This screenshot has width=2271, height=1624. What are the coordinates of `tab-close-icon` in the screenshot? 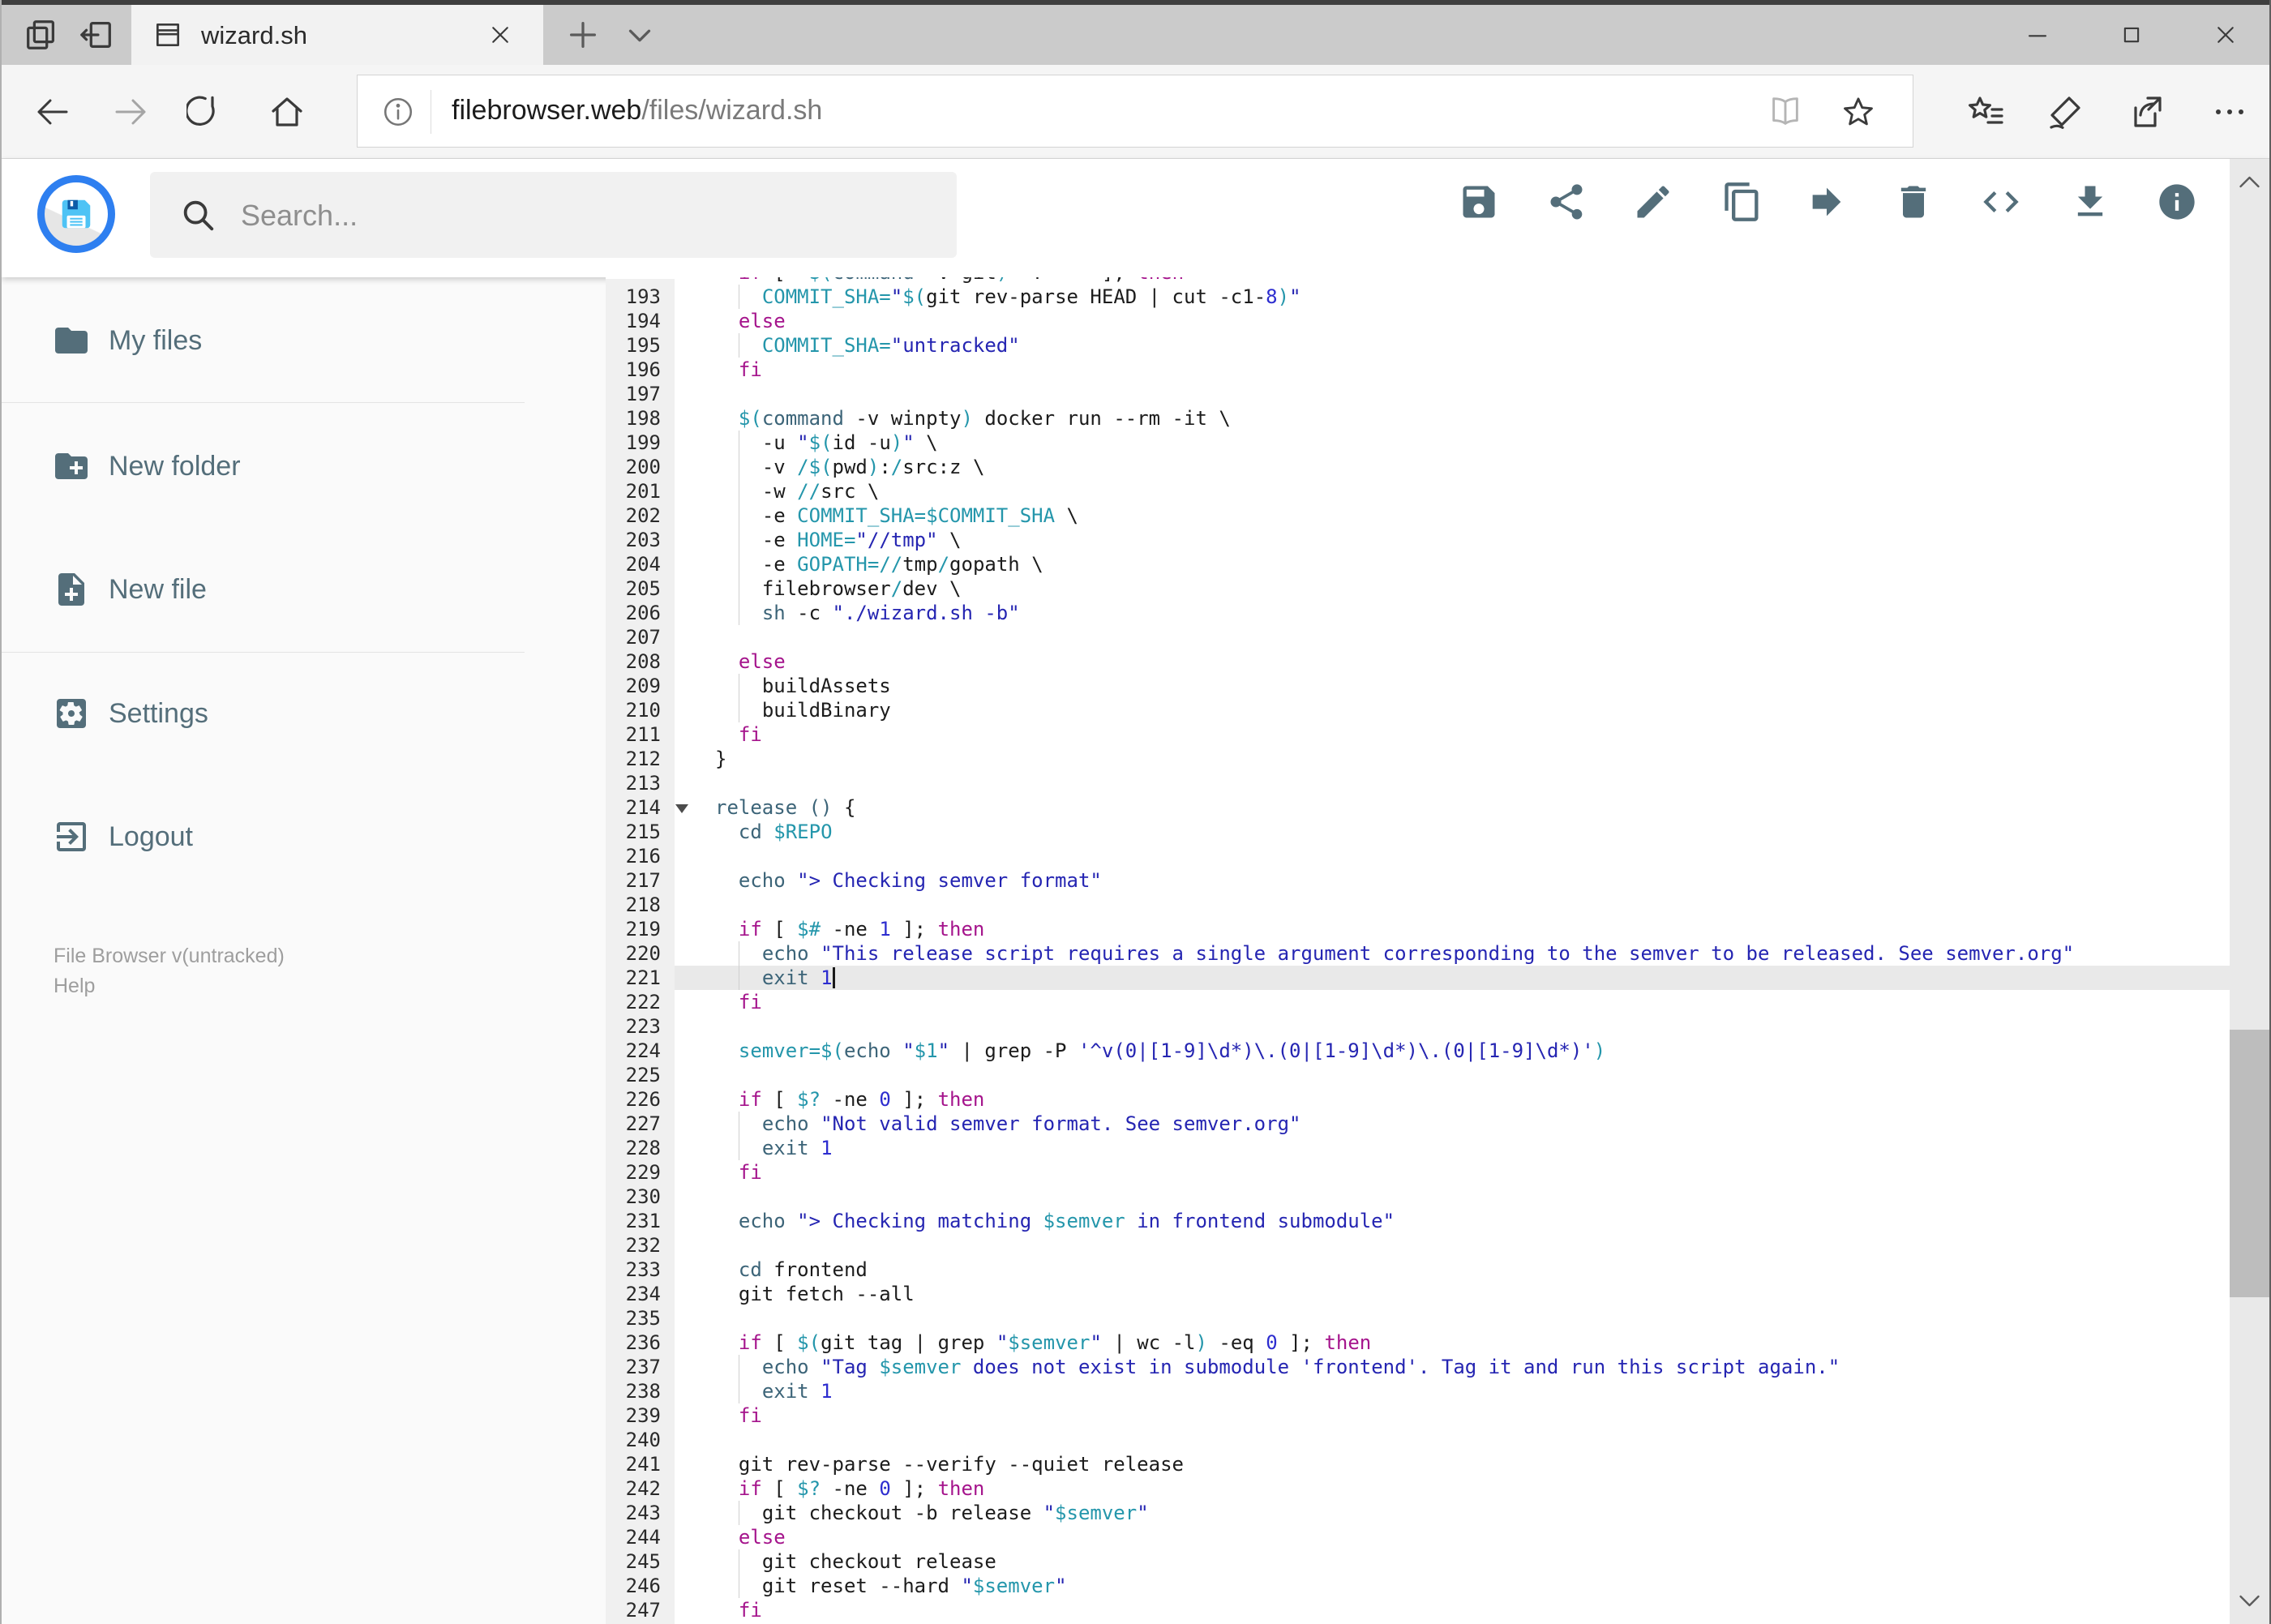 It's located at (500, 35).